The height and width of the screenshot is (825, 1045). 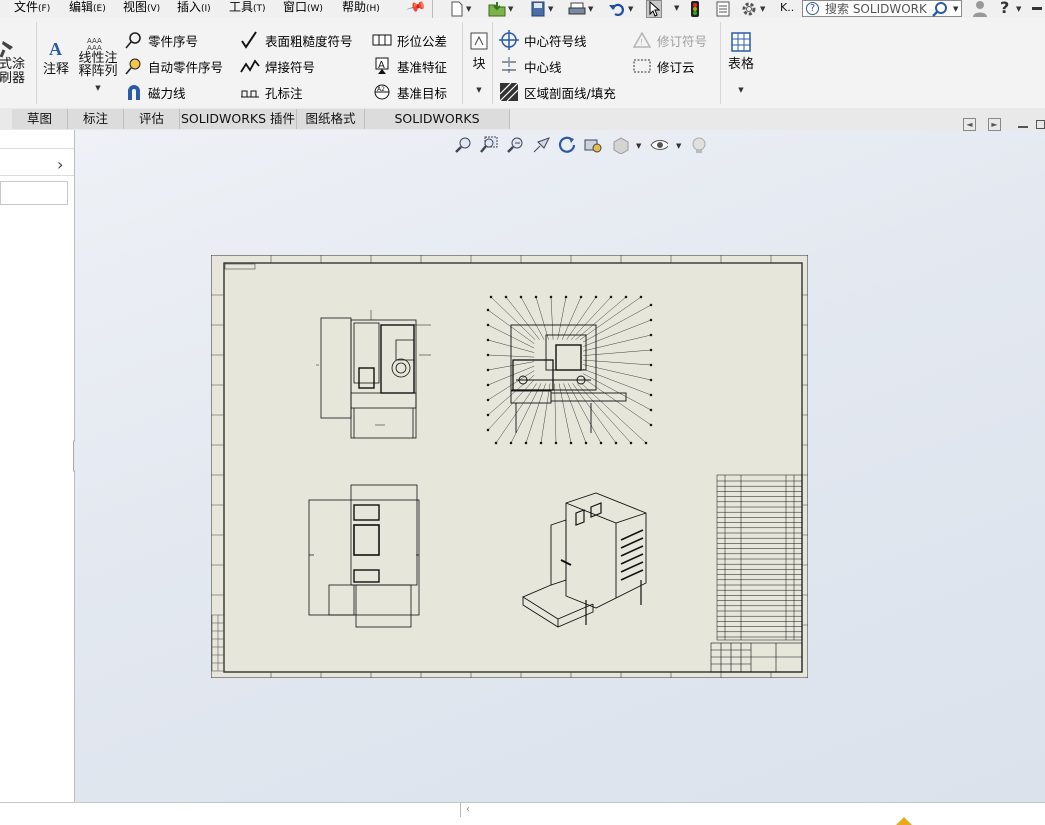 I want to click on balloon-button: 零件序号, so click(x=161, y=40).